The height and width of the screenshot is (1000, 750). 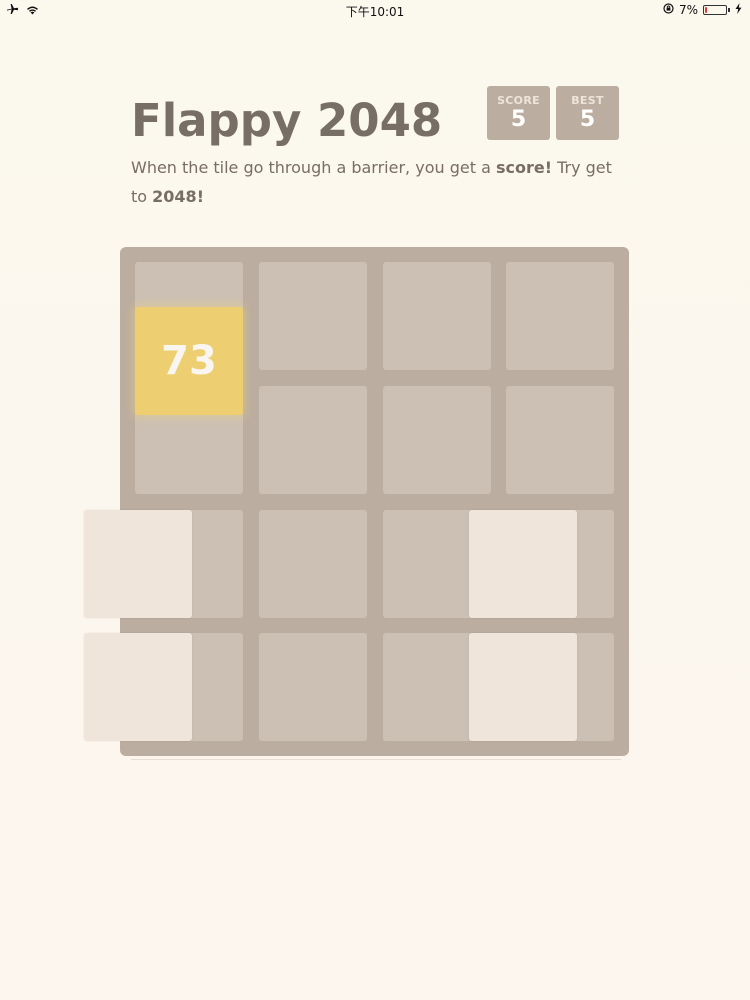 I want to click on intro-bold-goal: 2048!, so click(x=178, y=196).